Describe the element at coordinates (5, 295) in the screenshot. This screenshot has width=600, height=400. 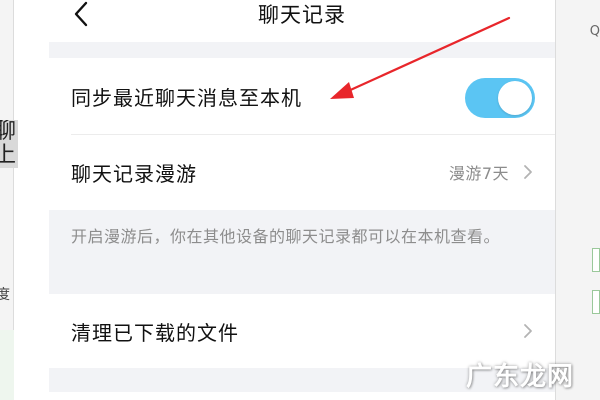
I see `background-left-text: 度` at that location.